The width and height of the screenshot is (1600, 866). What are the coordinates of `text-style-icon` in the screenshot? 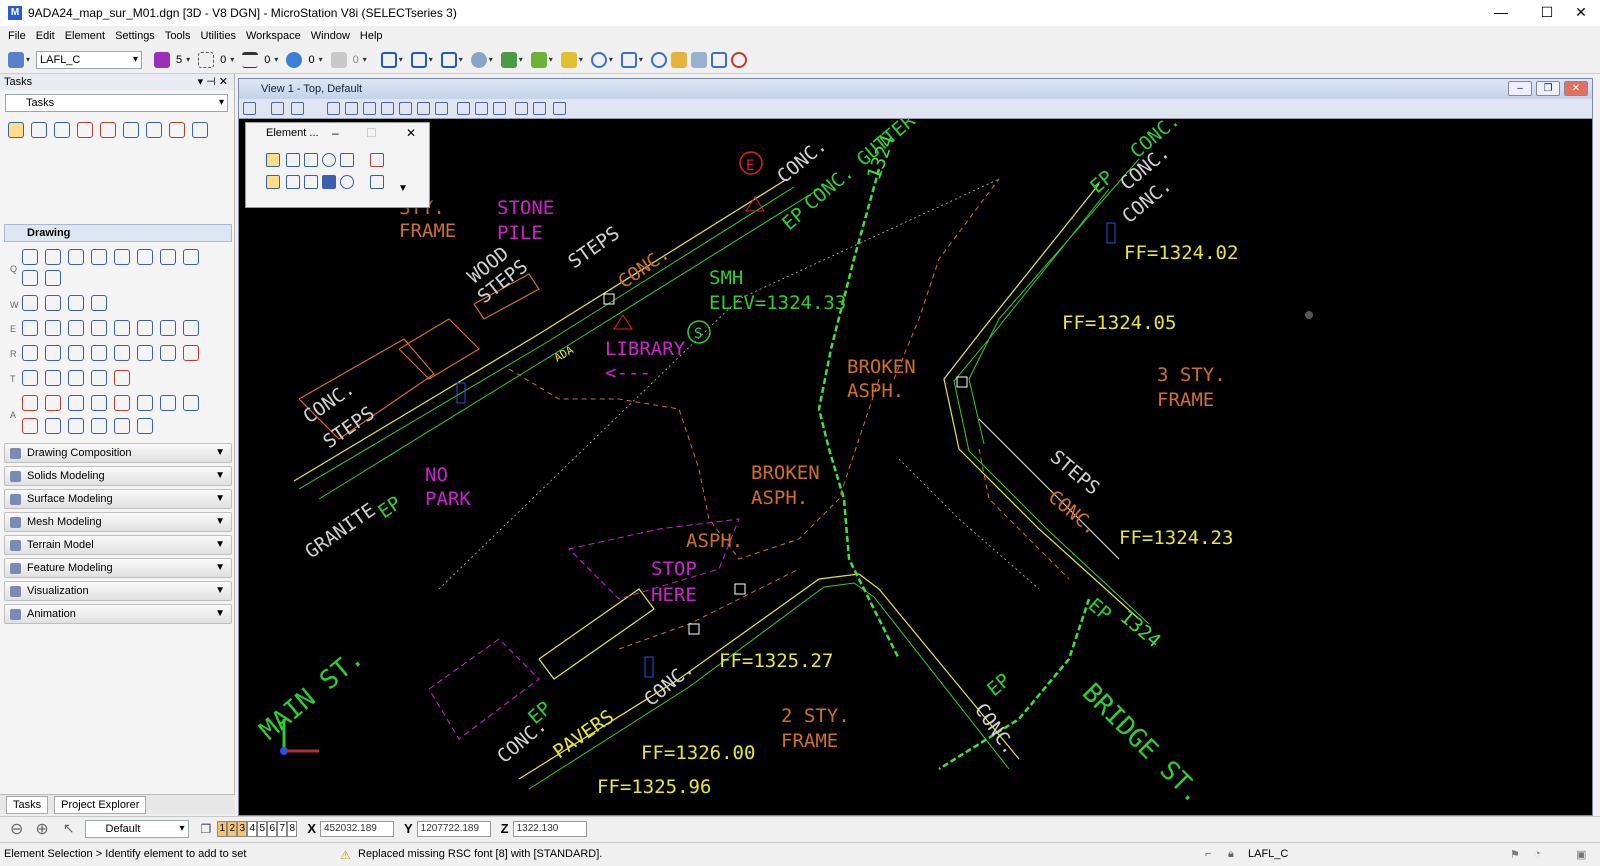 It's located at (99, 426).